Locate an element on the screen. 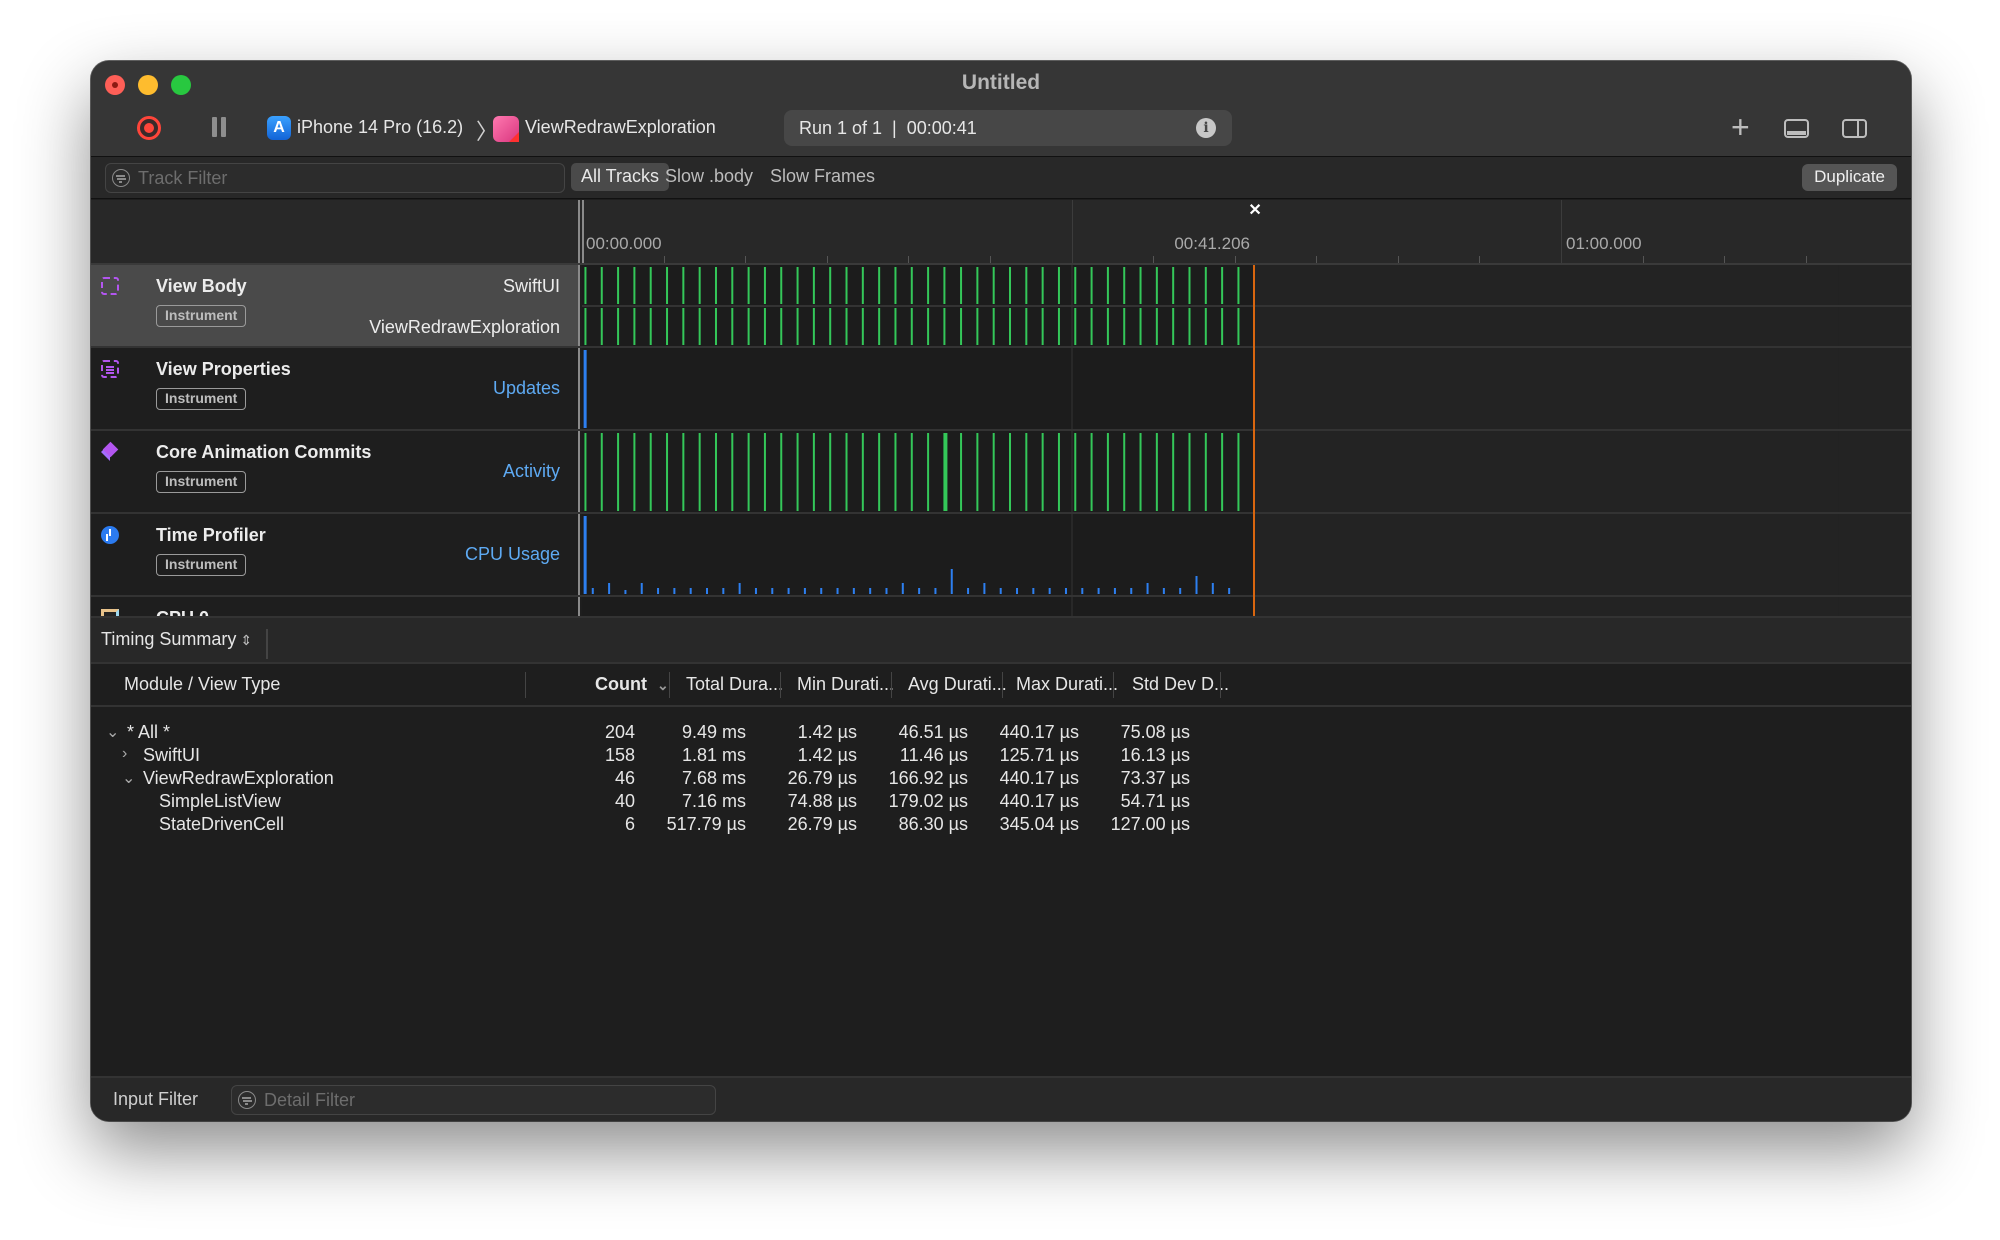  detail-filter-field is located at coordinates (473, 1100).